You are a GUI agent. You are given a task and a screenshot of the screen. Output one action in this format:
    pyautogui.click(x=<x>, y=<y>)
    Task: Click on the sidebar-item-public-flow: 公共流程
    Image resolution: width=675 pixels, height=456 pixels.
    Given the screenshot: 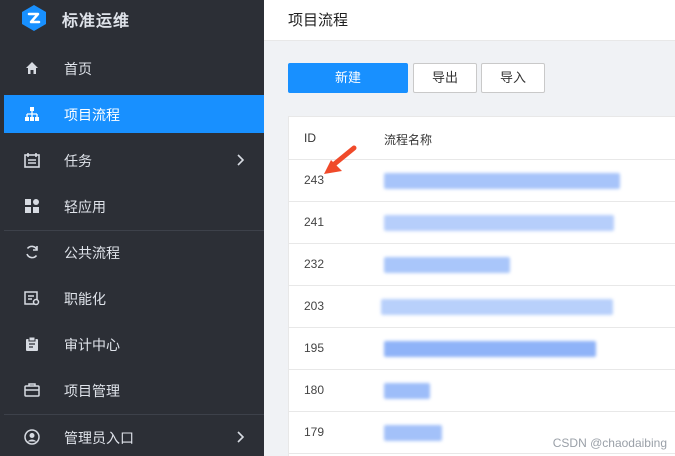 What is the action you would take?
    pyautogui.click(x=134, y=252)
    